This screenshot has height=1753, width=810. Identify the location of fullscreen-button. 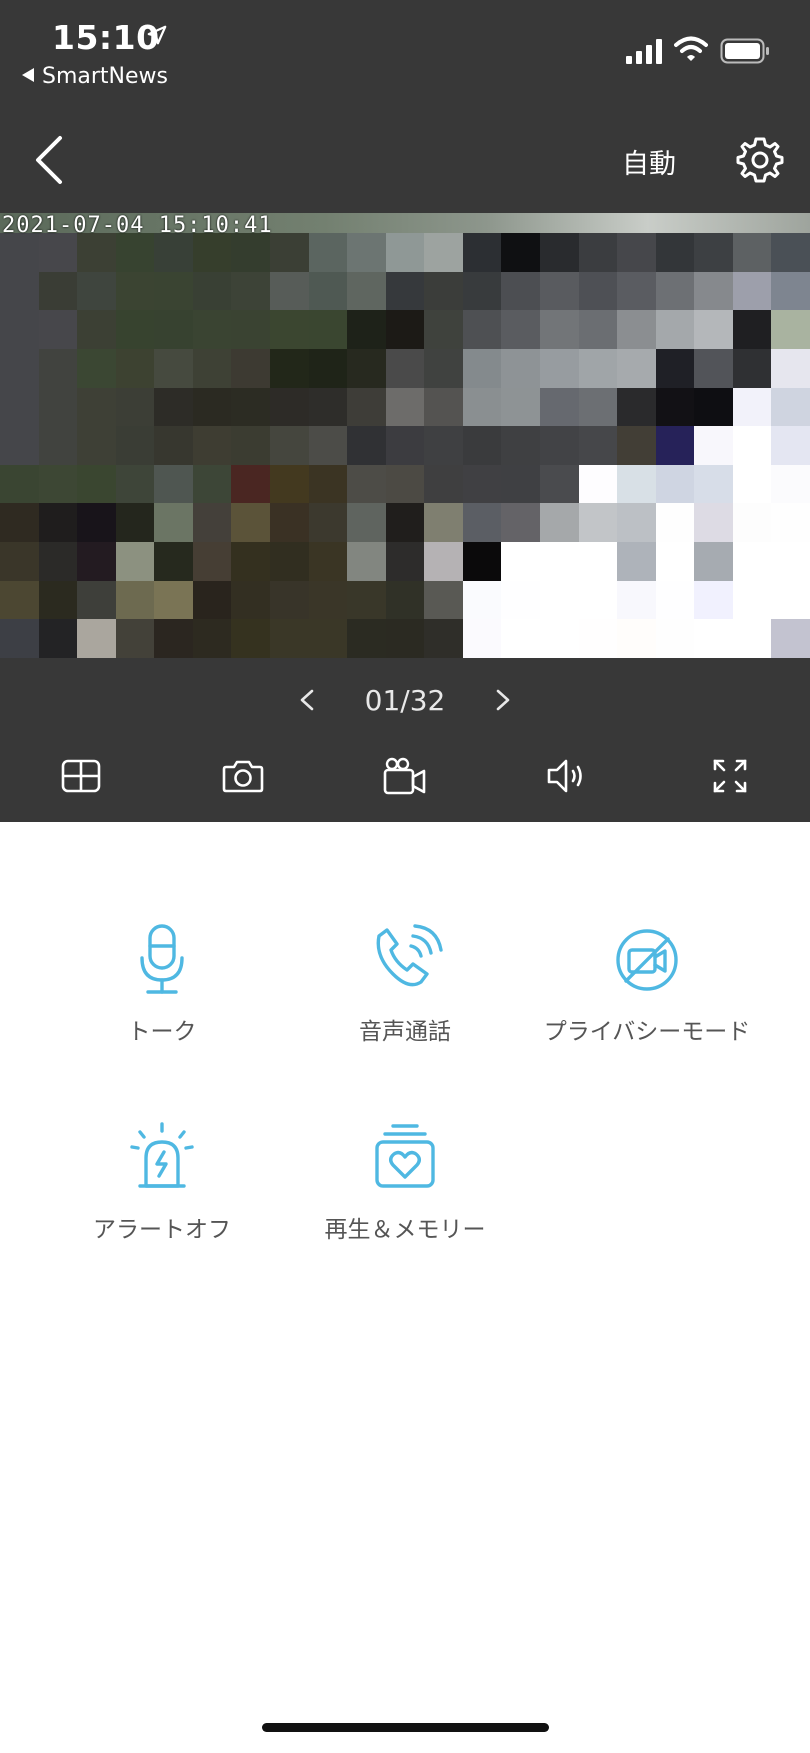
(730, 776).